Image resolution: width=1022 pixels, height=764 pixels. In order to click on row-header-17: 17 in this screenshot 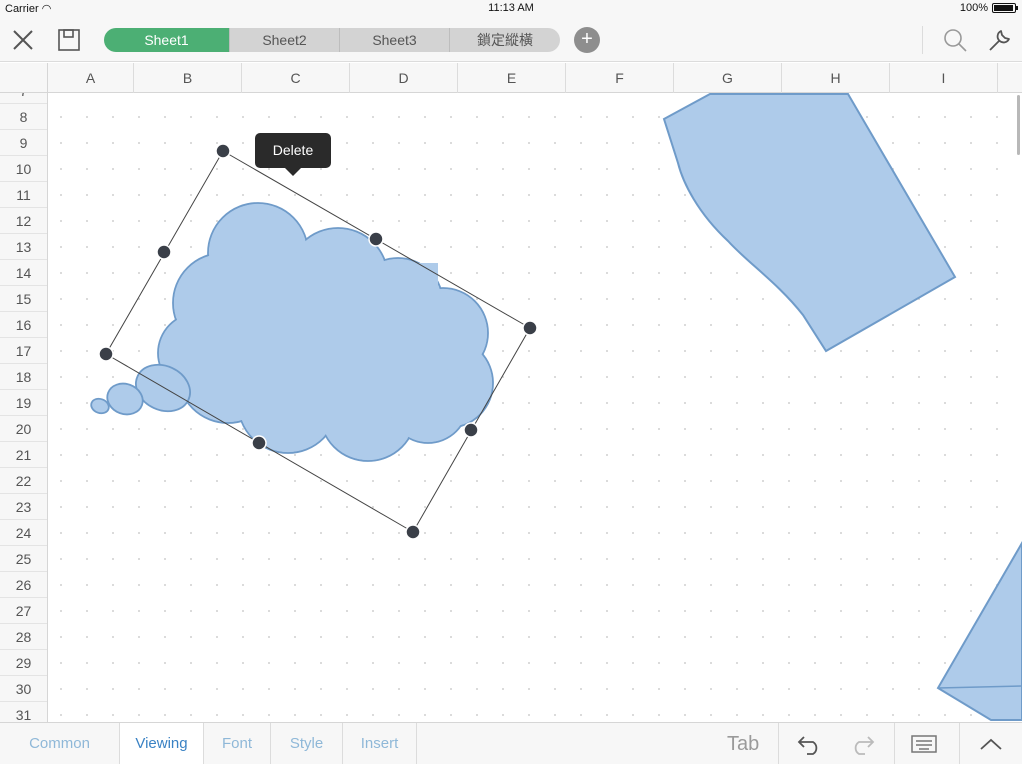, I will do `click(23, 351)`.